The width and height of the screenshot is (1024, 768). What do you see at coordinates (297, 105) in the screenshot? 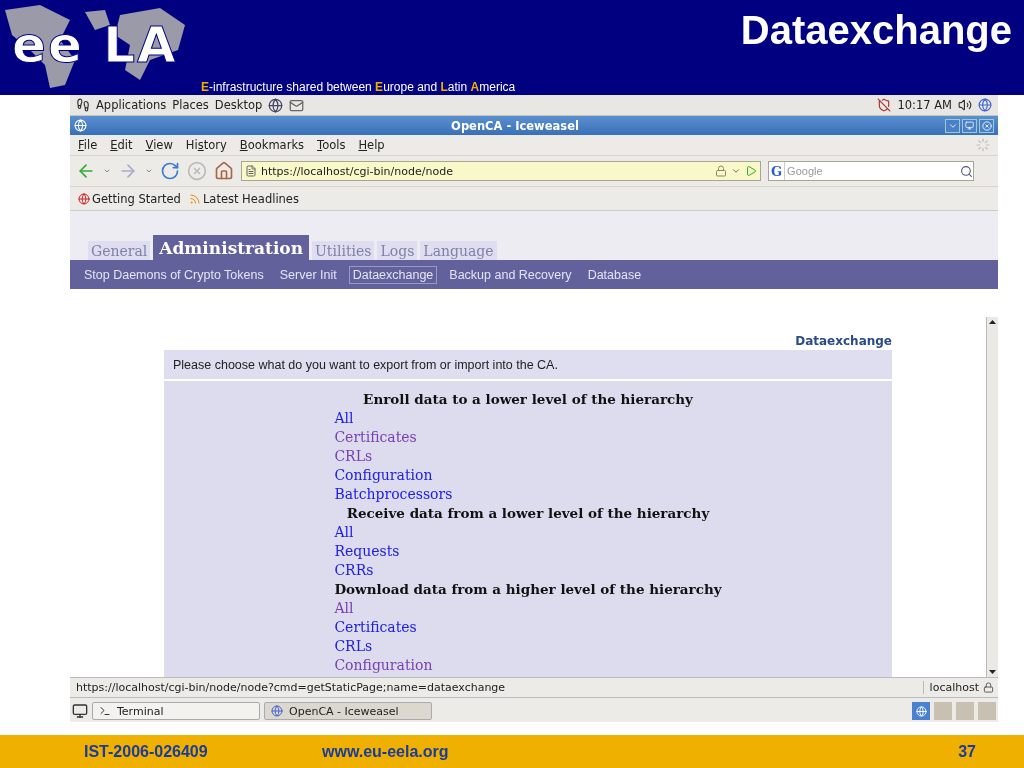
I see `mail-icon` at bounding box center [297, 105].